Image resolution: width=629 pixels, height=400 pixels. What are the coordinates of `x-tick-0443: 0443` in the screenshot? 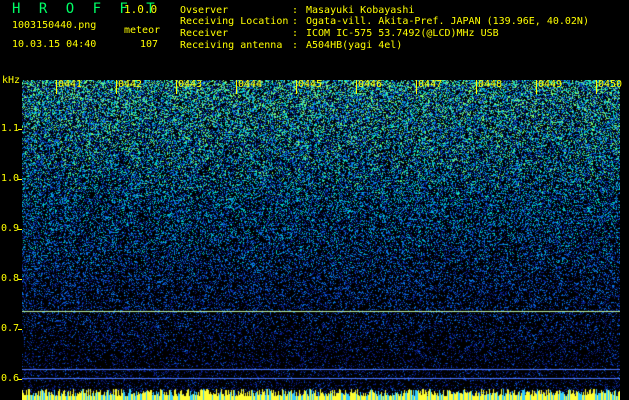 It's located at (190, 84).